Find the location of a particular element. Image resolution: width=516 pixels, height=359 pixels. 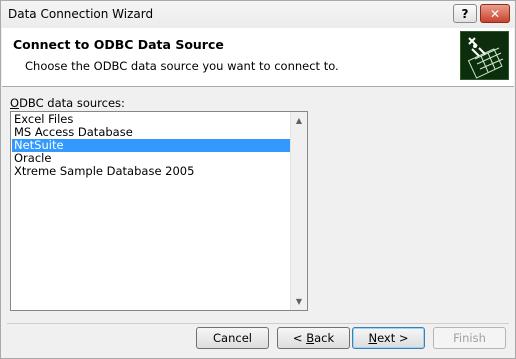

help-icon: ? is located at coordinates (465, 13).